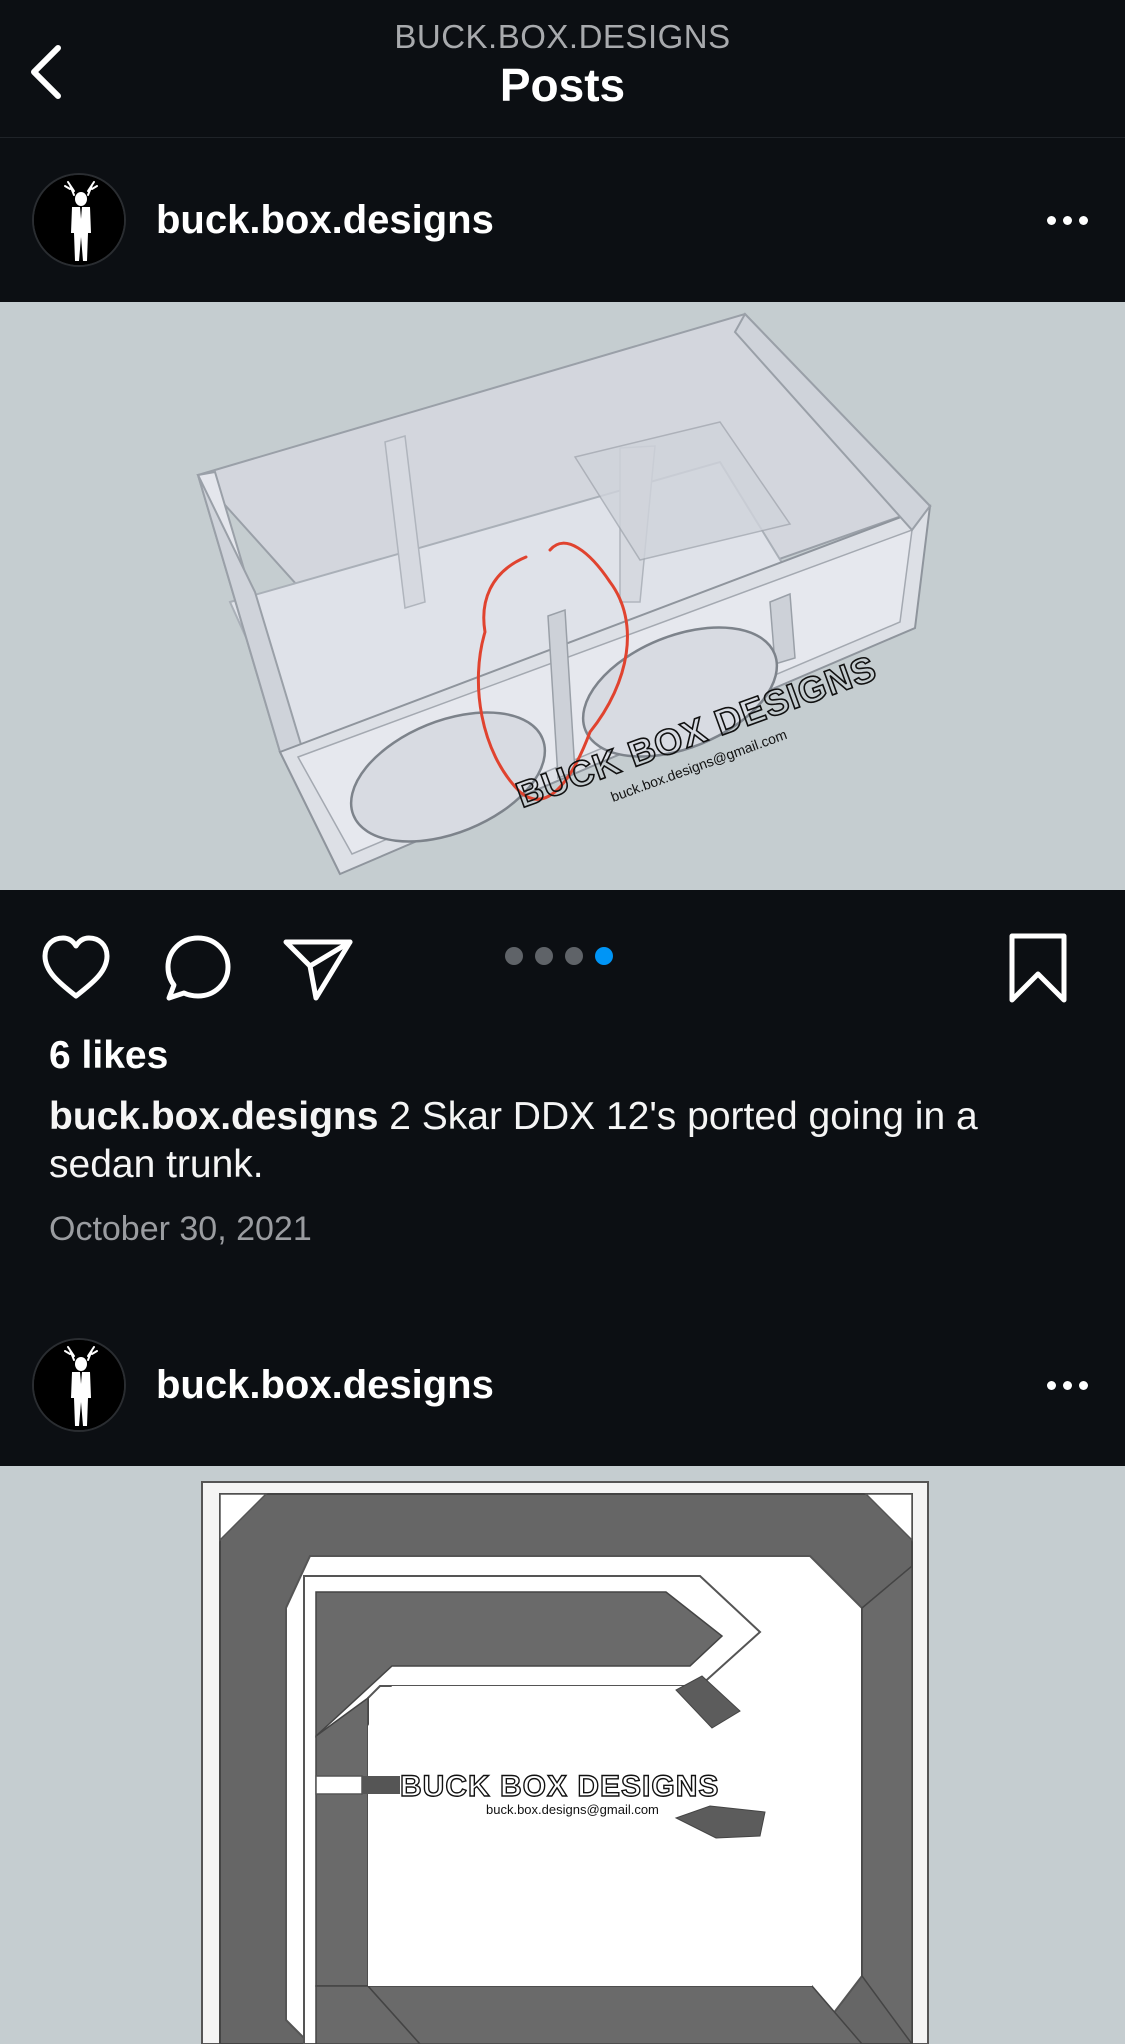  What do you see at coordinates (572, 1809) in the screenshot?
I see `svg-text: buck.box.designs@gmail.com` at bounding box center [572, 1809].